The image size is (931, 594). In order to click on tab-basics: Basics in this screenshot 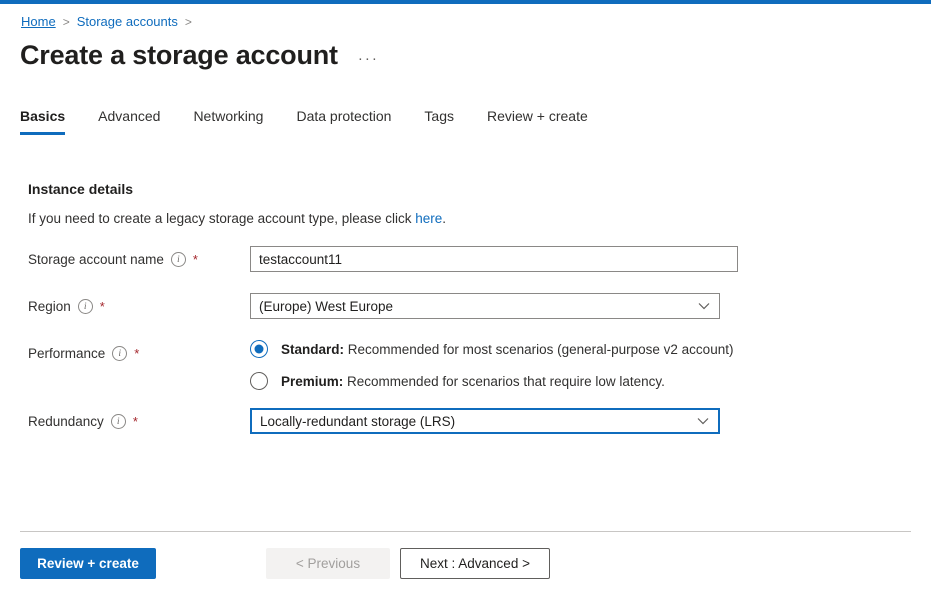, I will do `click(43, 120)`.